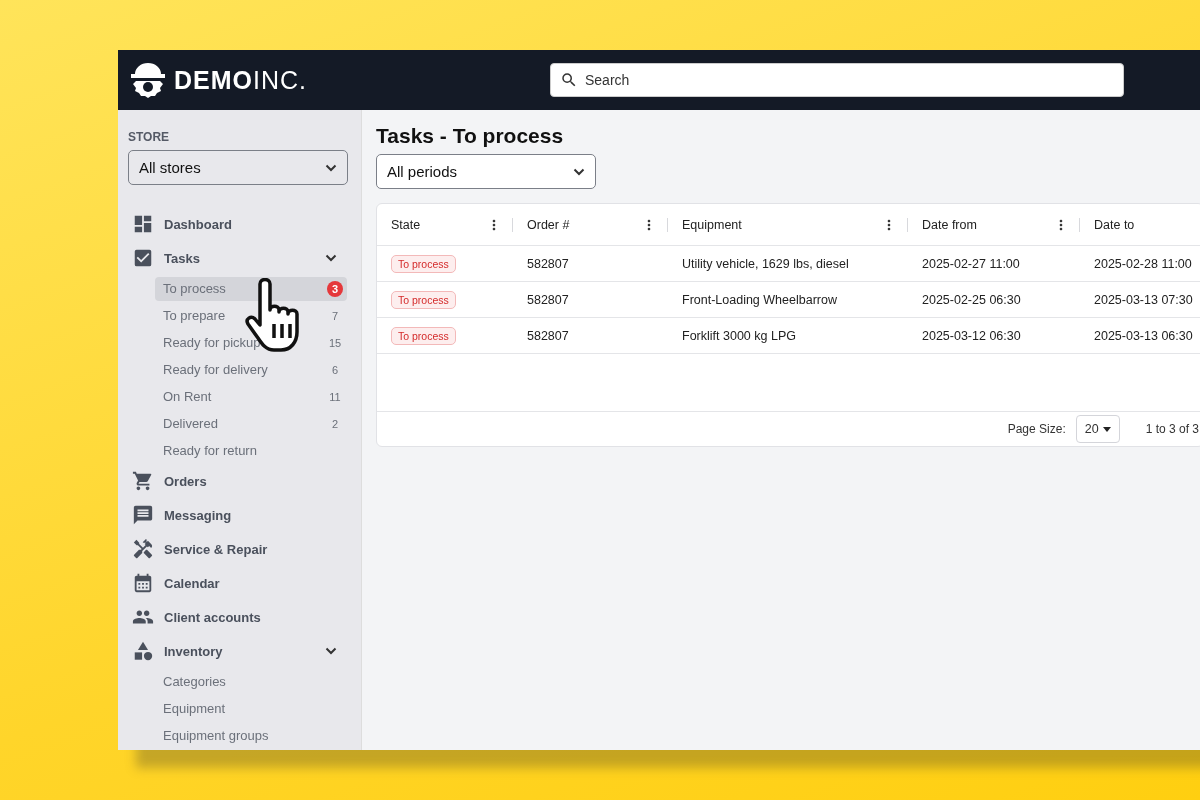  I want to click on nav-subitem: To prepare 7, so click(251, 315).